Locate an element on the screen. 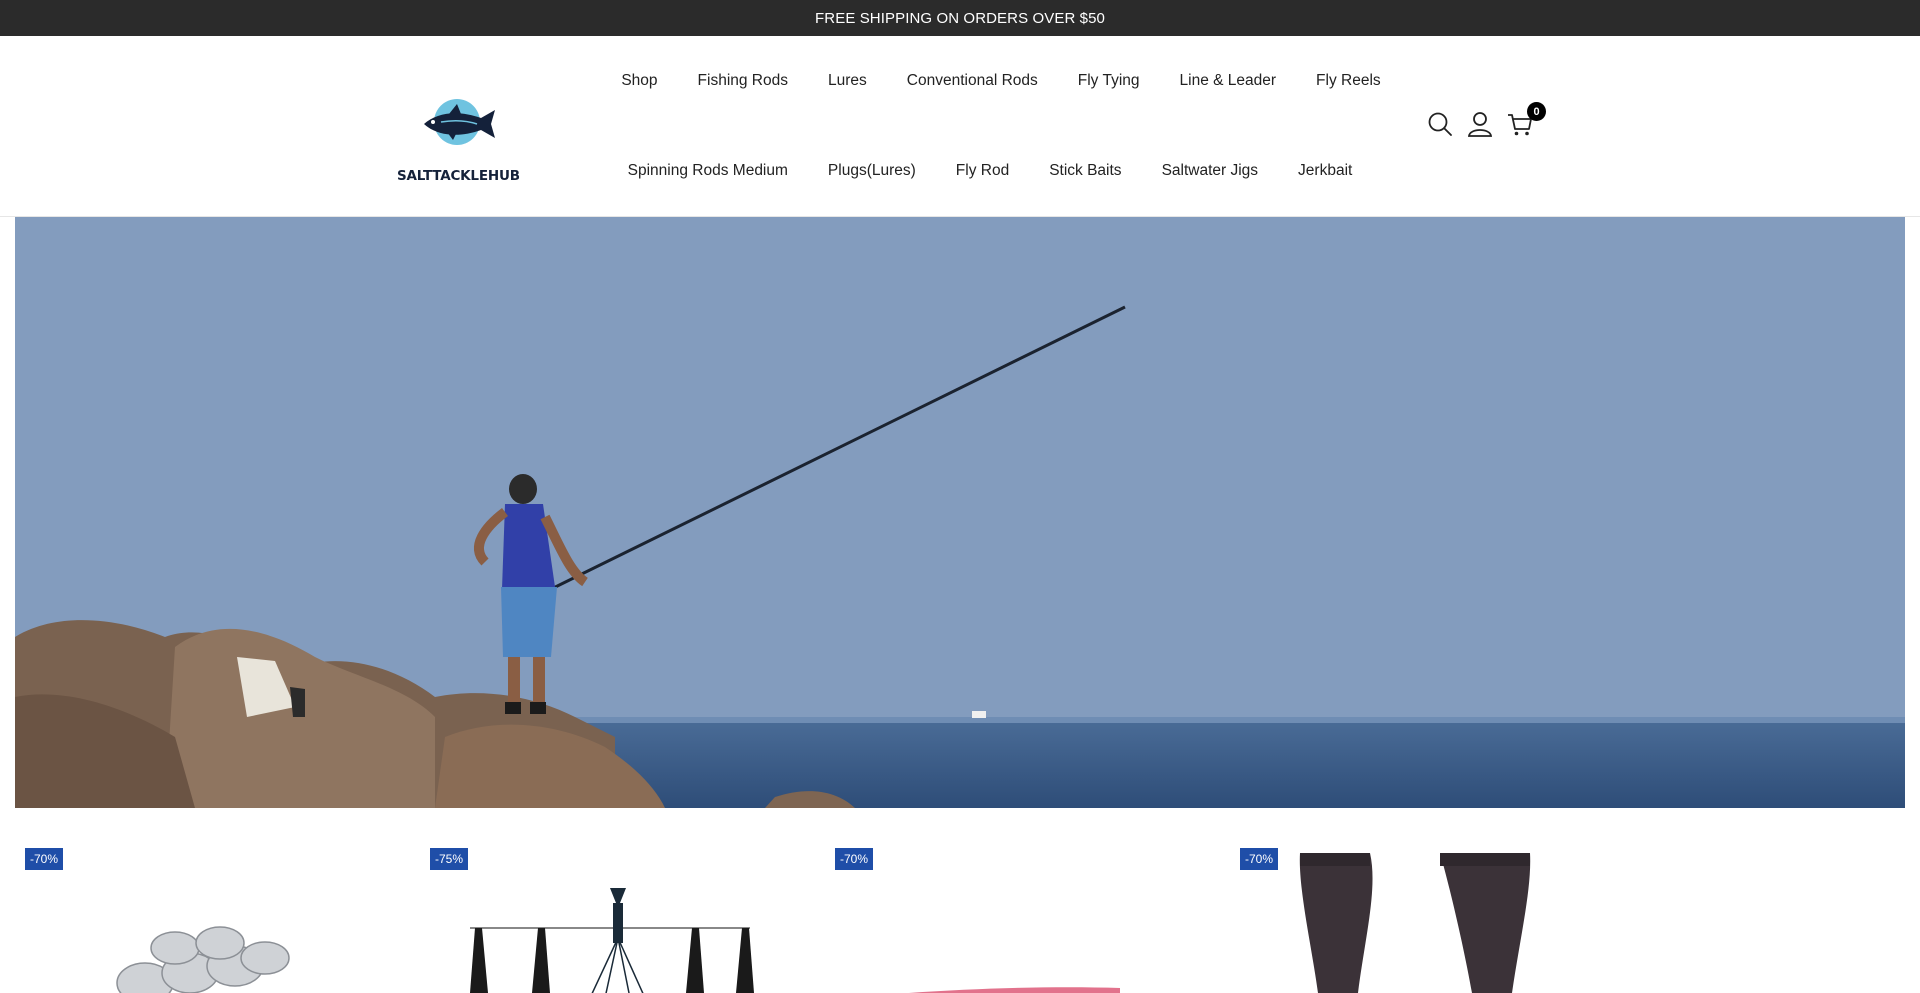 Image resolution: width=1920 pixels, height=993 pixels. nav-item-fly-tying: Fly Tying is located at coordinates (1109, 81).